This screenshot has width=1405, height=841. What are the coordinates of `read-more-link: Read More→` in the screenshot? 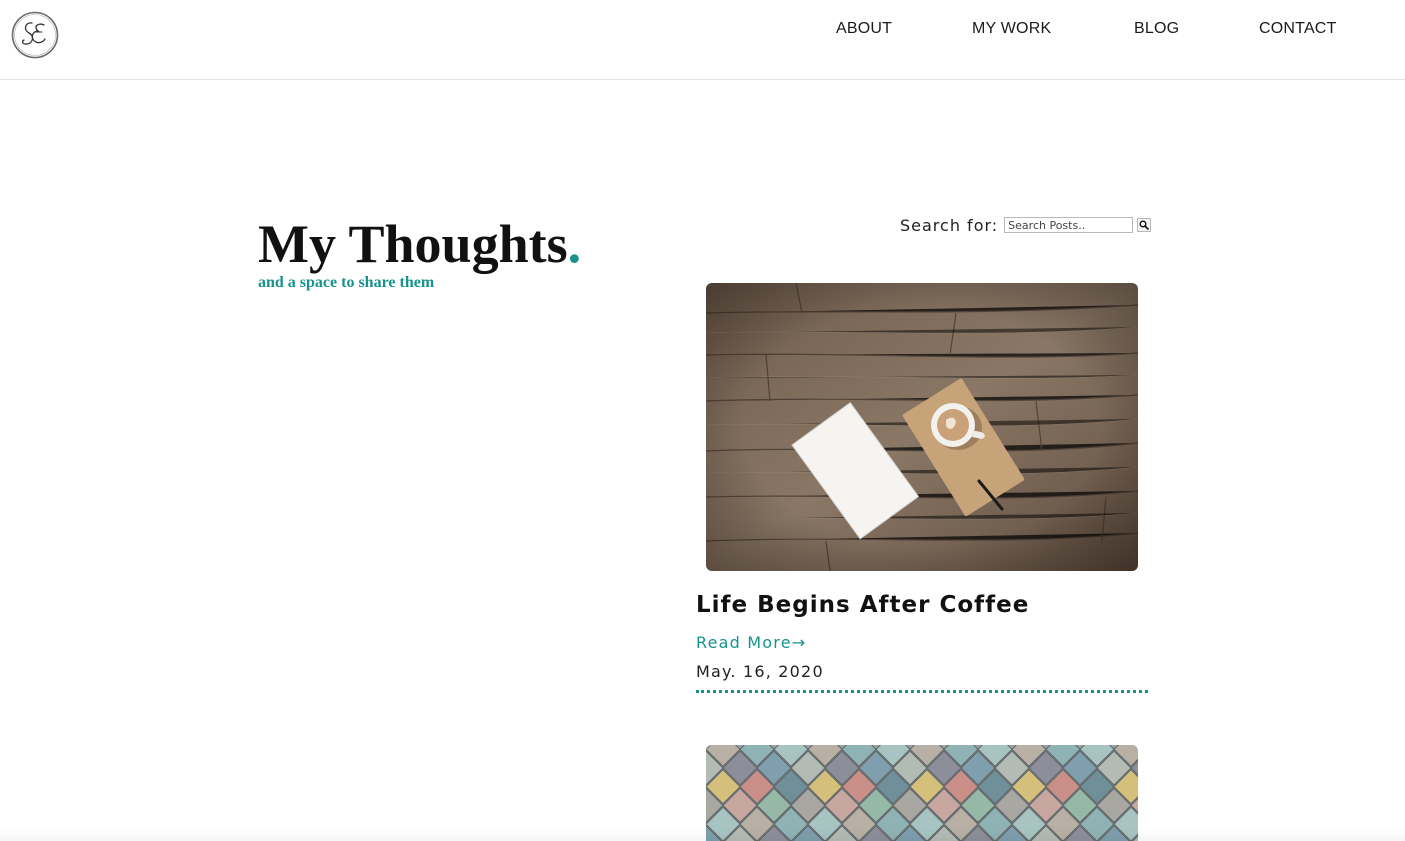 It's located at (751, 642).